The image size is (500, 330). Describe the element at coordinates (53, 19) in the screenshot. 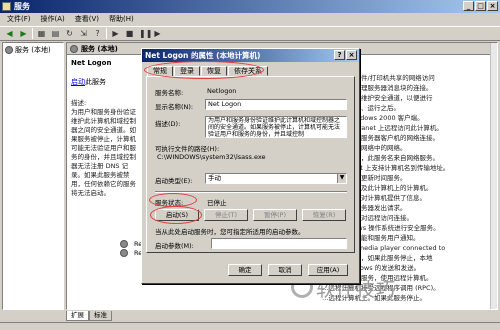

I see `menu-action: 操作(A)` at that location.